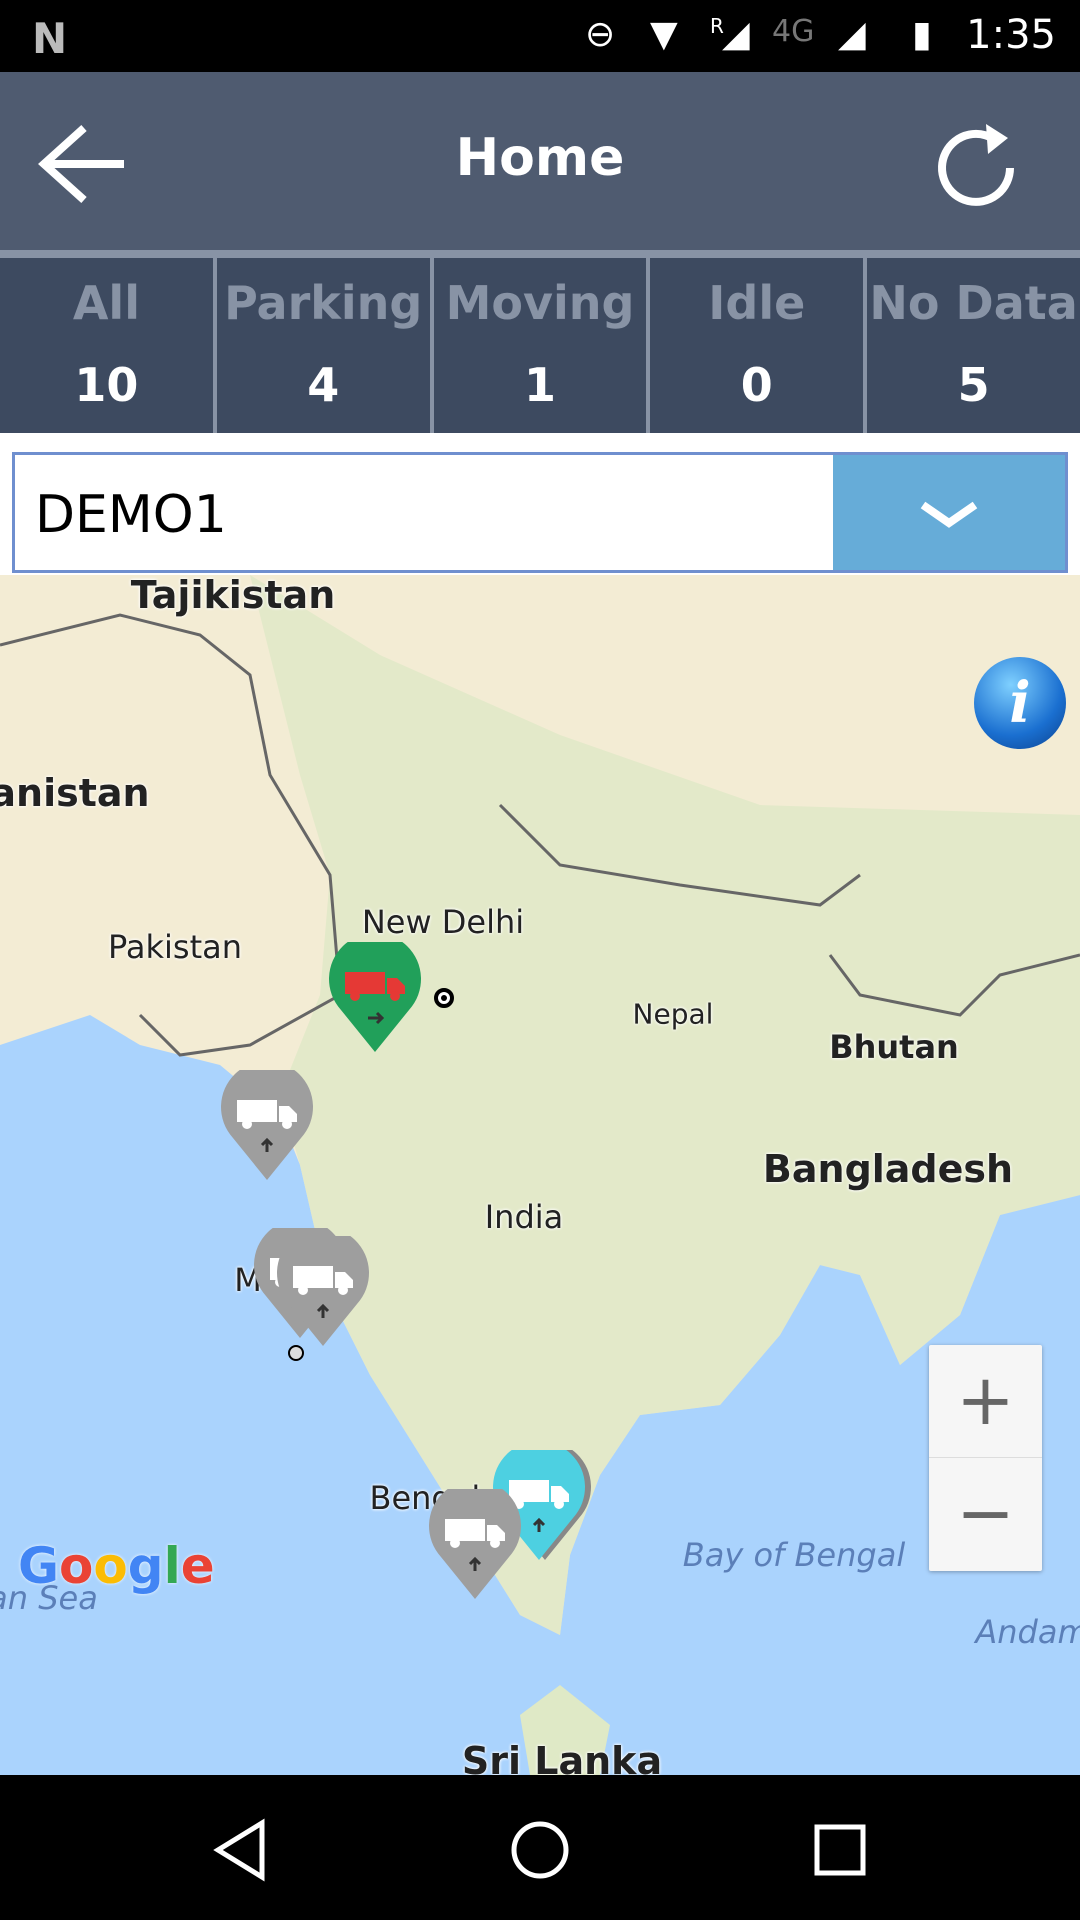  What do you see at coordinates (1027, 1632) in the screenshot?
I see `label-andaman: Andam` at bounding box center [1027, 1632].